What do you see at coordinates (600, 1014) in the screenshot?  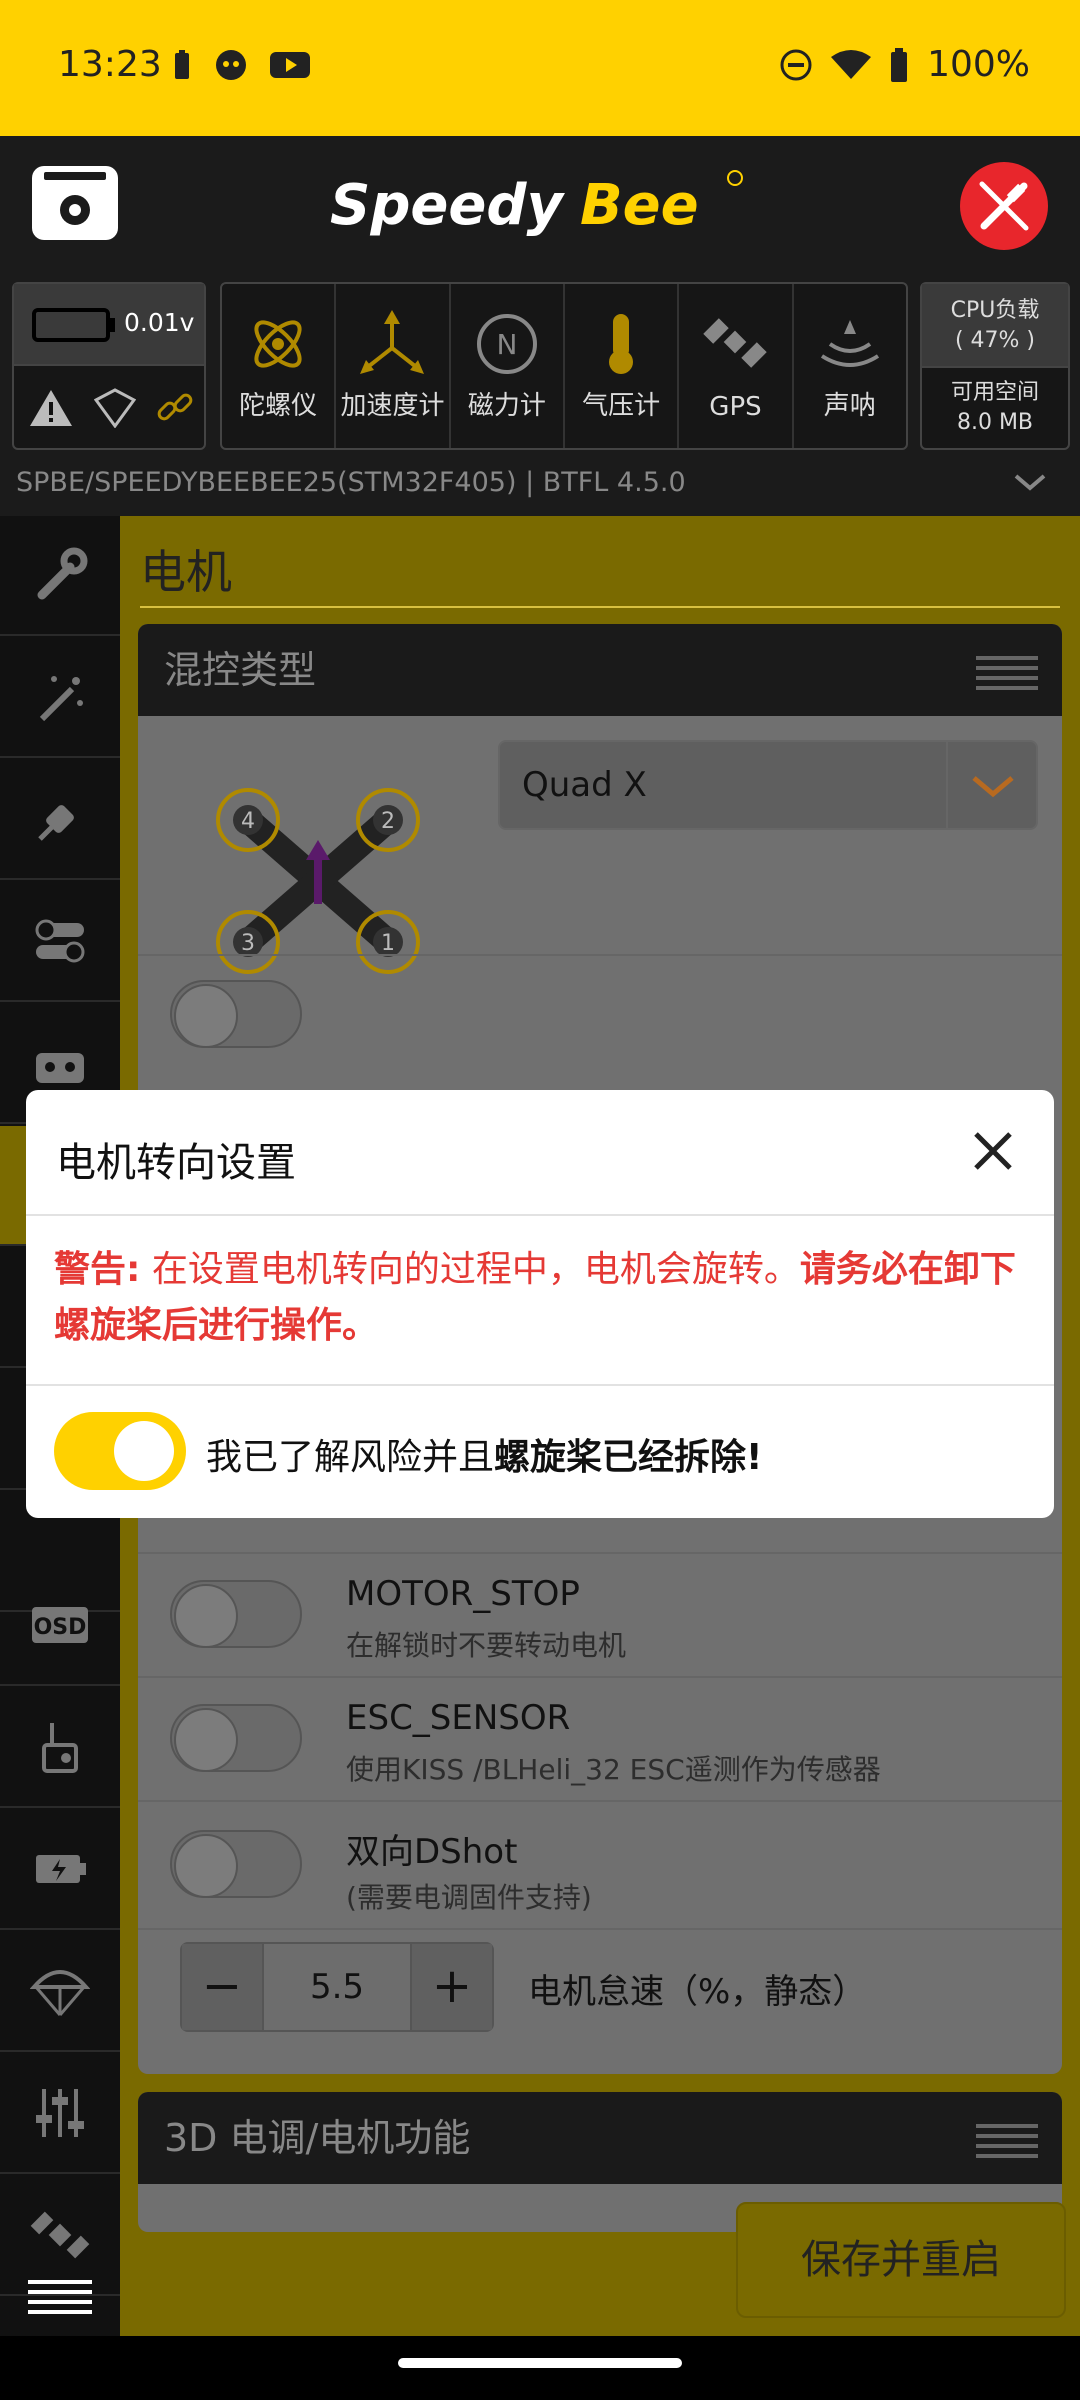 I see `reversed-motors-row` at bounding box center [600, 1014].